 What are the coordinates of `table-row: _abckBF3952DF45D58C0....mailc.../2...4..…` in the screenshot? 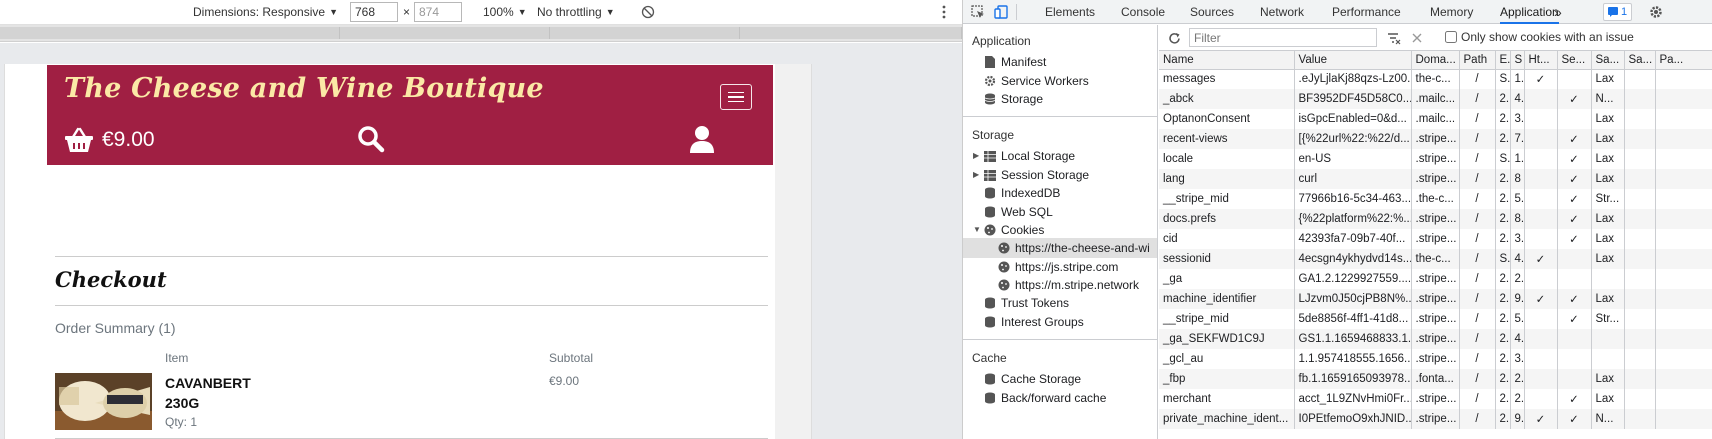 It's located at (1435, 99).